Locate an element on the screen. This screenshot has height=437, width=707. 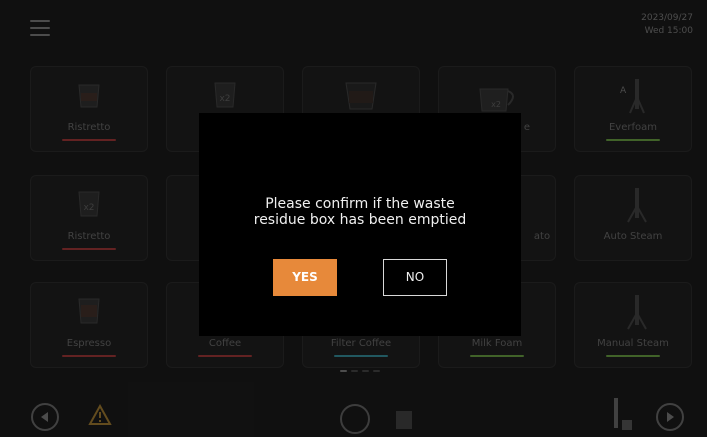
yes-button: YES is located at coordinates (305, 277).